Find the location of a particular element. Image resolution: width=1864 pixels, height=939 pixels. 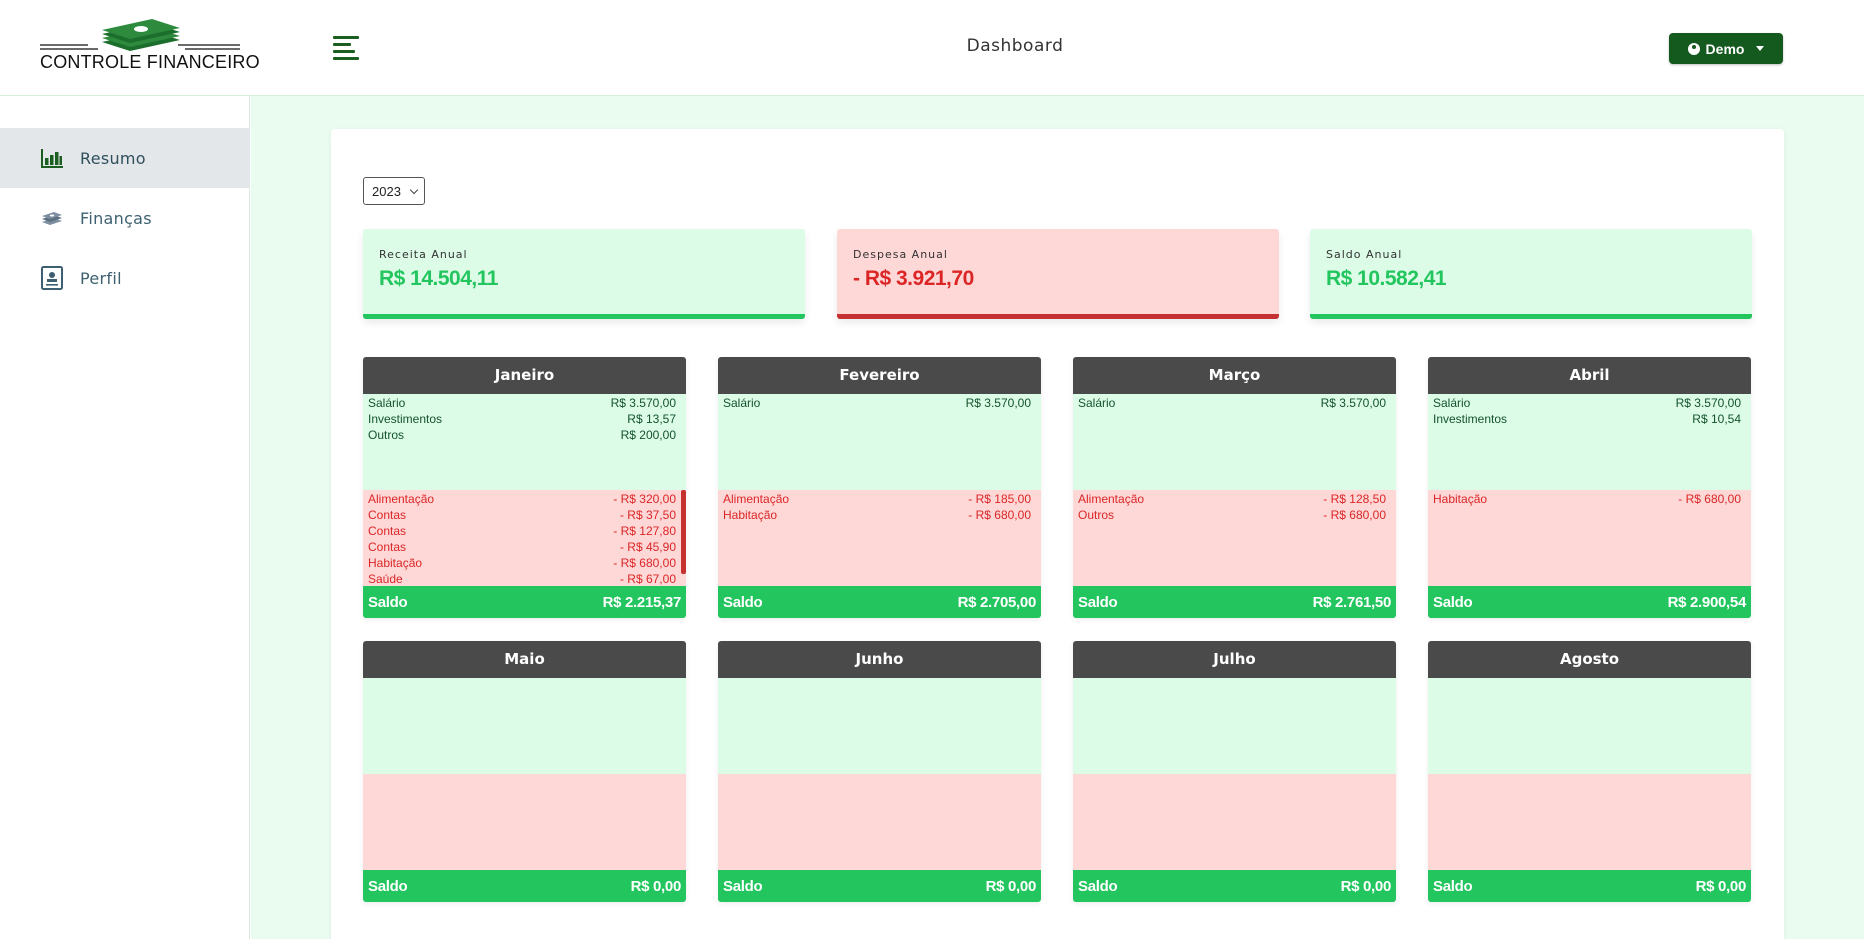

sidebar-item-label: Resumo is located at coordinates (113, 158).